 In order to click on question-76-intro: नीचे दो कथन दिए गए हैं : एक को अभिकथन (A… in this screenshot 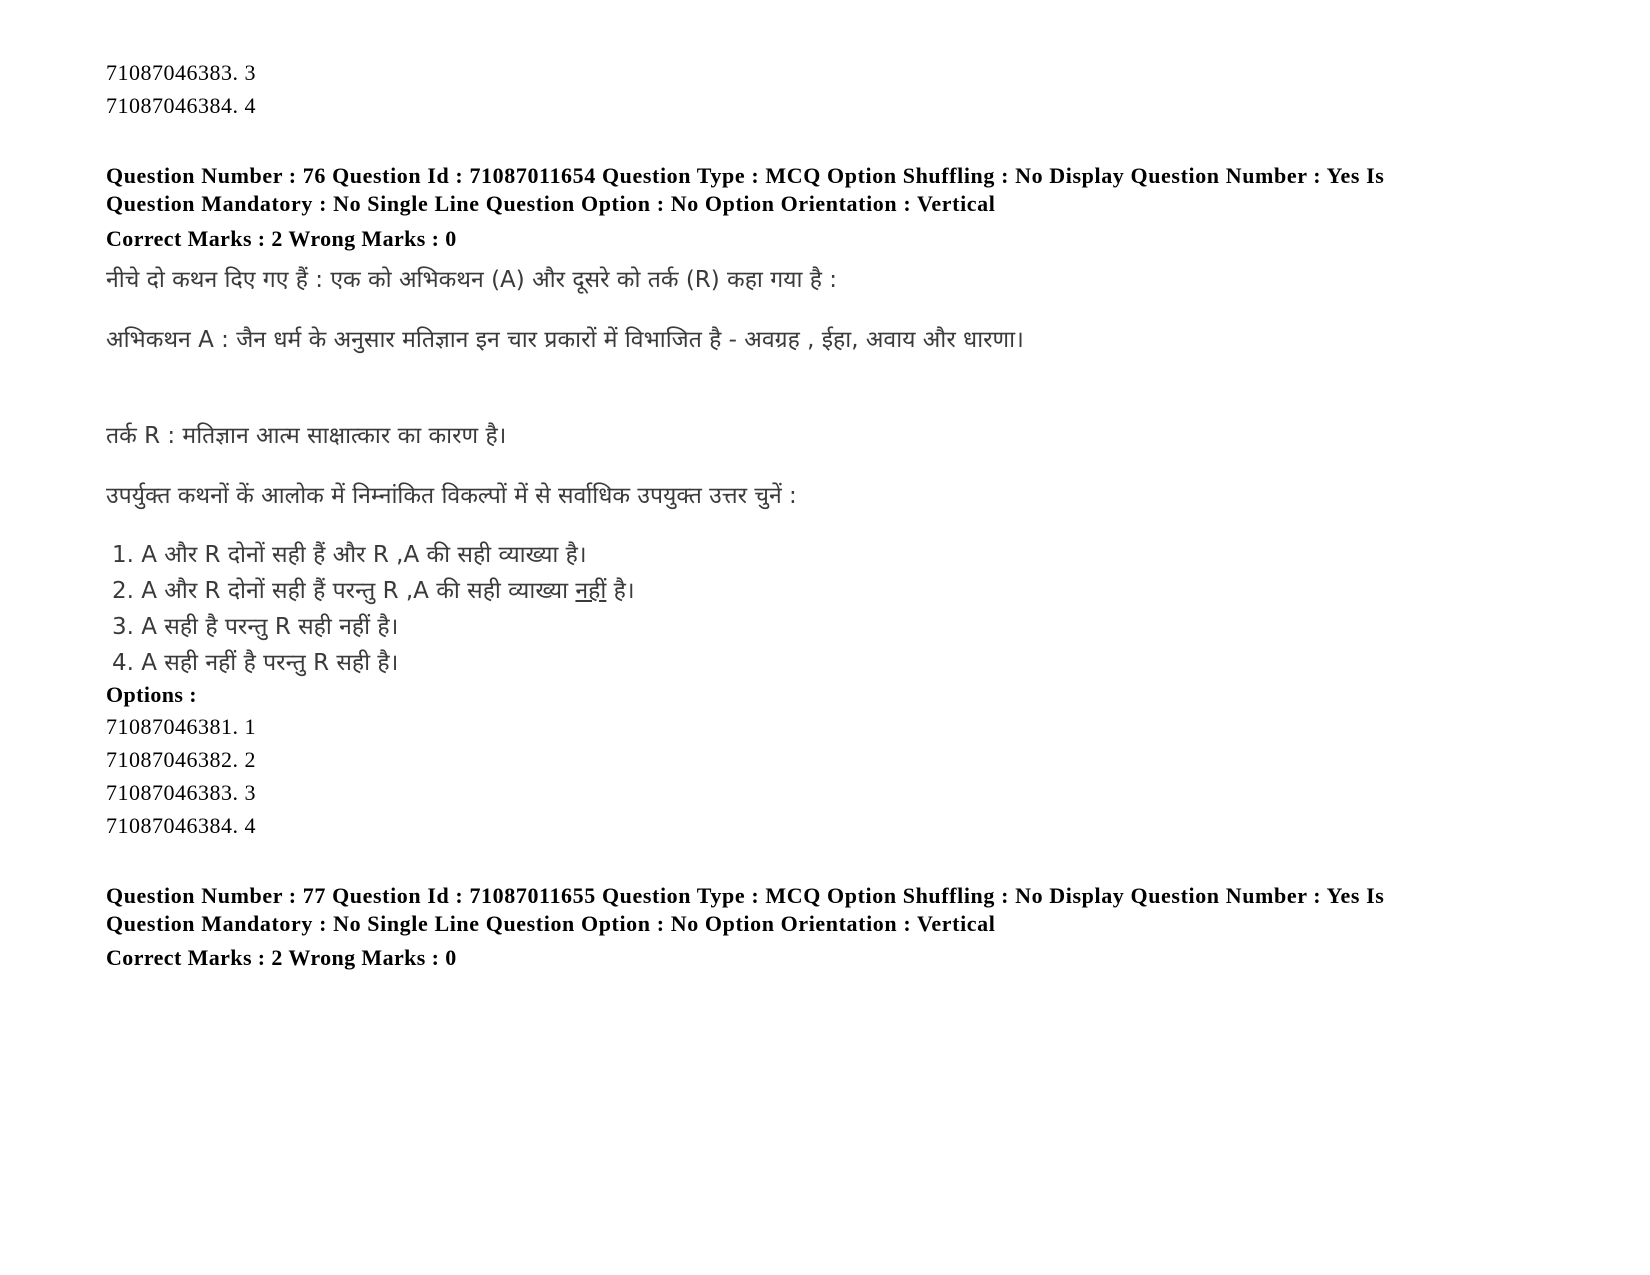, I will do `click(472, 280)`.